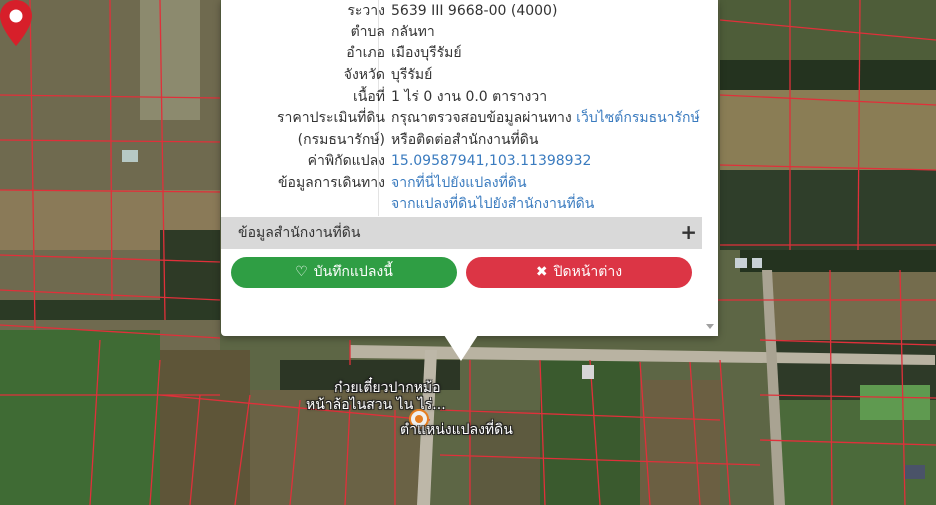  Describe the element at coordinates (426, 53) in the screenshot. I see `info-value: เมืองบุรีรัมย์` at that location.